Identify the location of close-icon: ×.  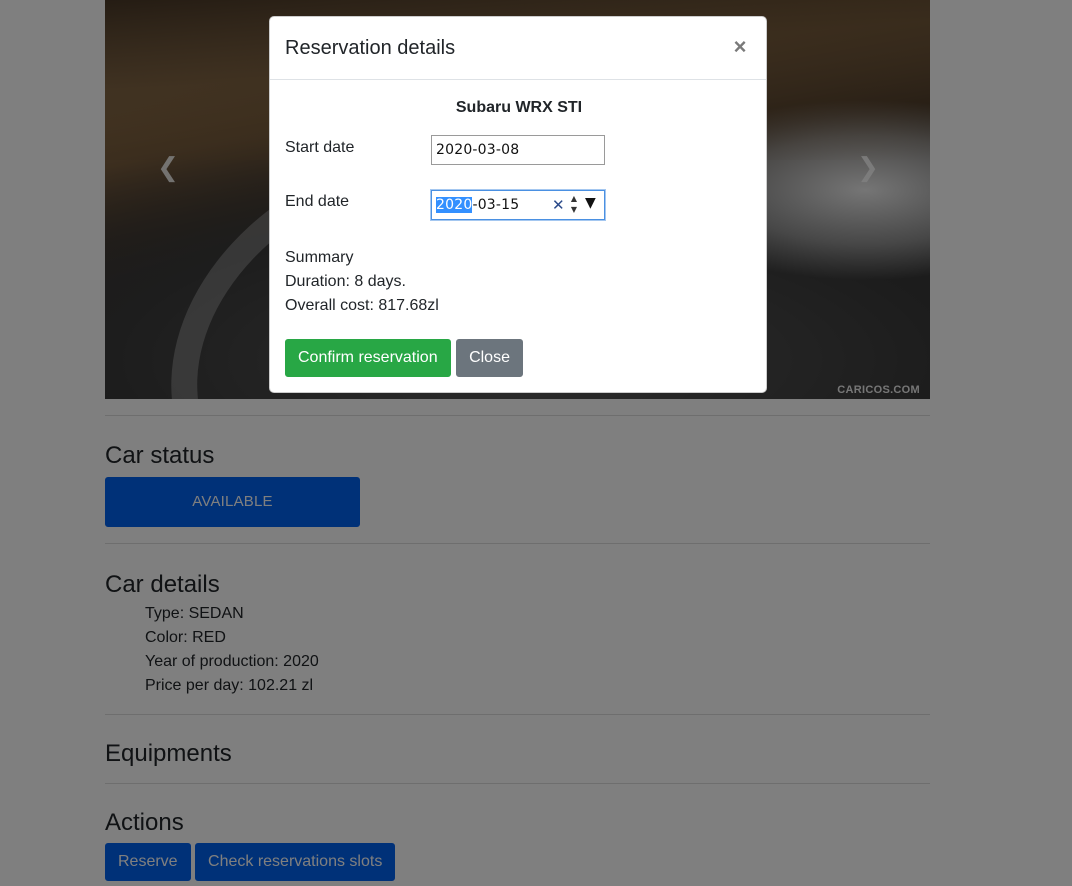
(740, 47).